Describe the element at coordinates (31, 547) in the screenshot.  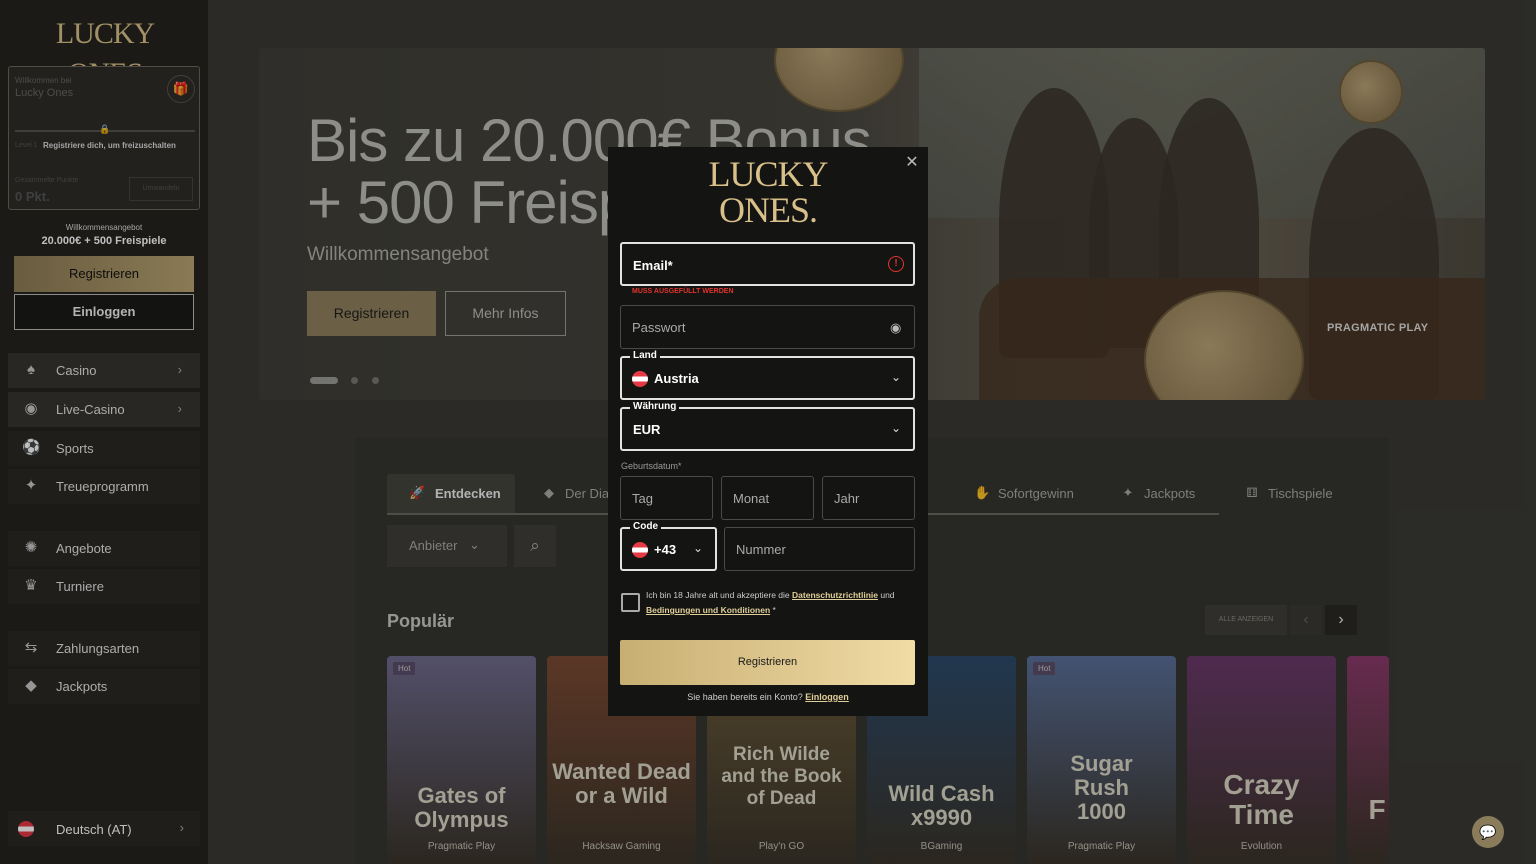
I see `party-icon: ✺` at that location.